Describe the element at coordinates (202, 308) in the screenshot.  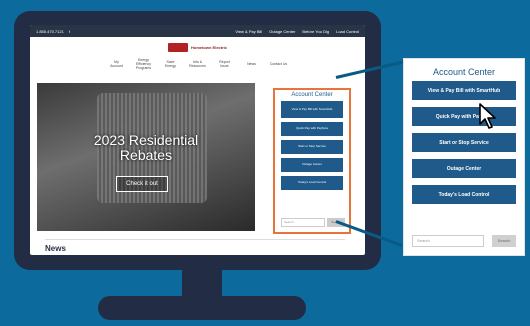
I see `monitor-base` at that location.